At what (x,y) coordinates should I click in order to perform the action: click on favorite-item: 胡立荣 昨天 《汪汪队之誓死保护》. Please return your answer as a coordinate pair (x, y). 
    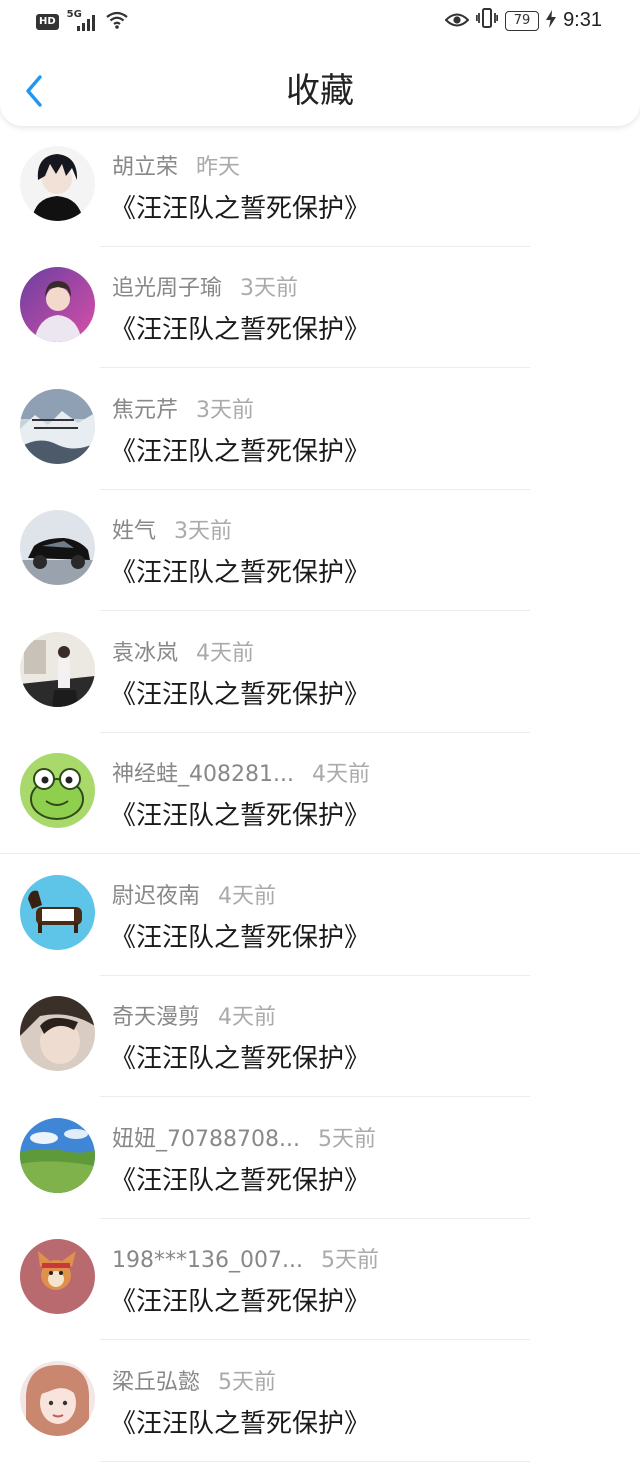
    Looking at the image, I should click on (320, 186).